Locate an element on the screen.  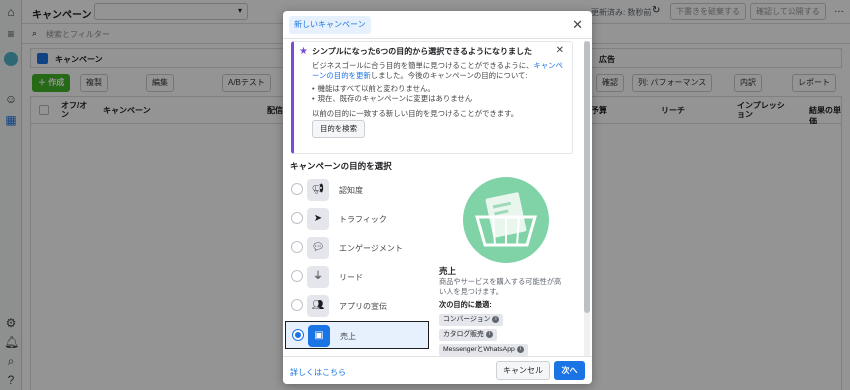
chip-conversion: コンバージョン i is located at coordinates (471, 320).